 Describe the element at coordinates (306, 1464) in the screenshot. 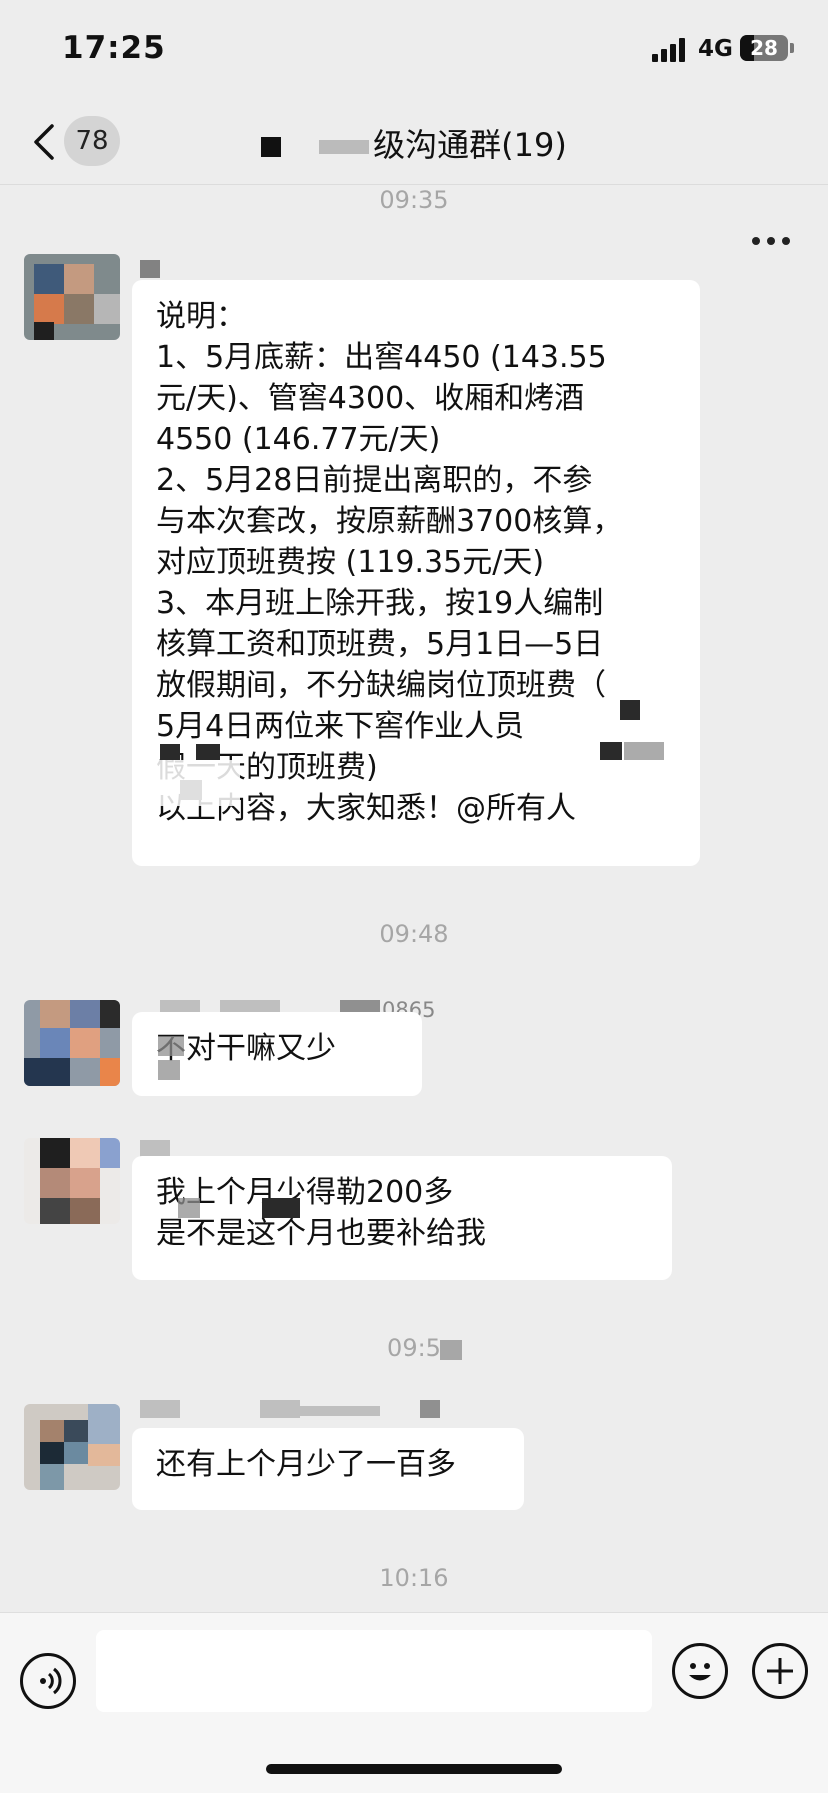

I see `message-text: 还有上个月少了一百多` at that location.